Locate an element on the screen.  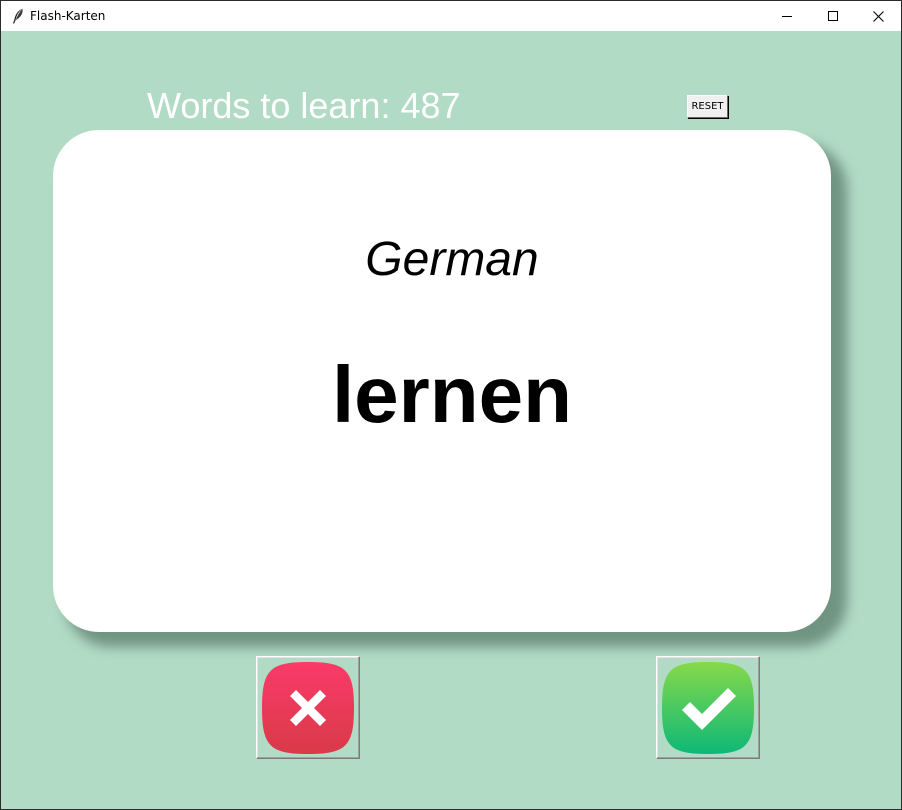
reset-button: RESET is located at coordinates (707, 106).